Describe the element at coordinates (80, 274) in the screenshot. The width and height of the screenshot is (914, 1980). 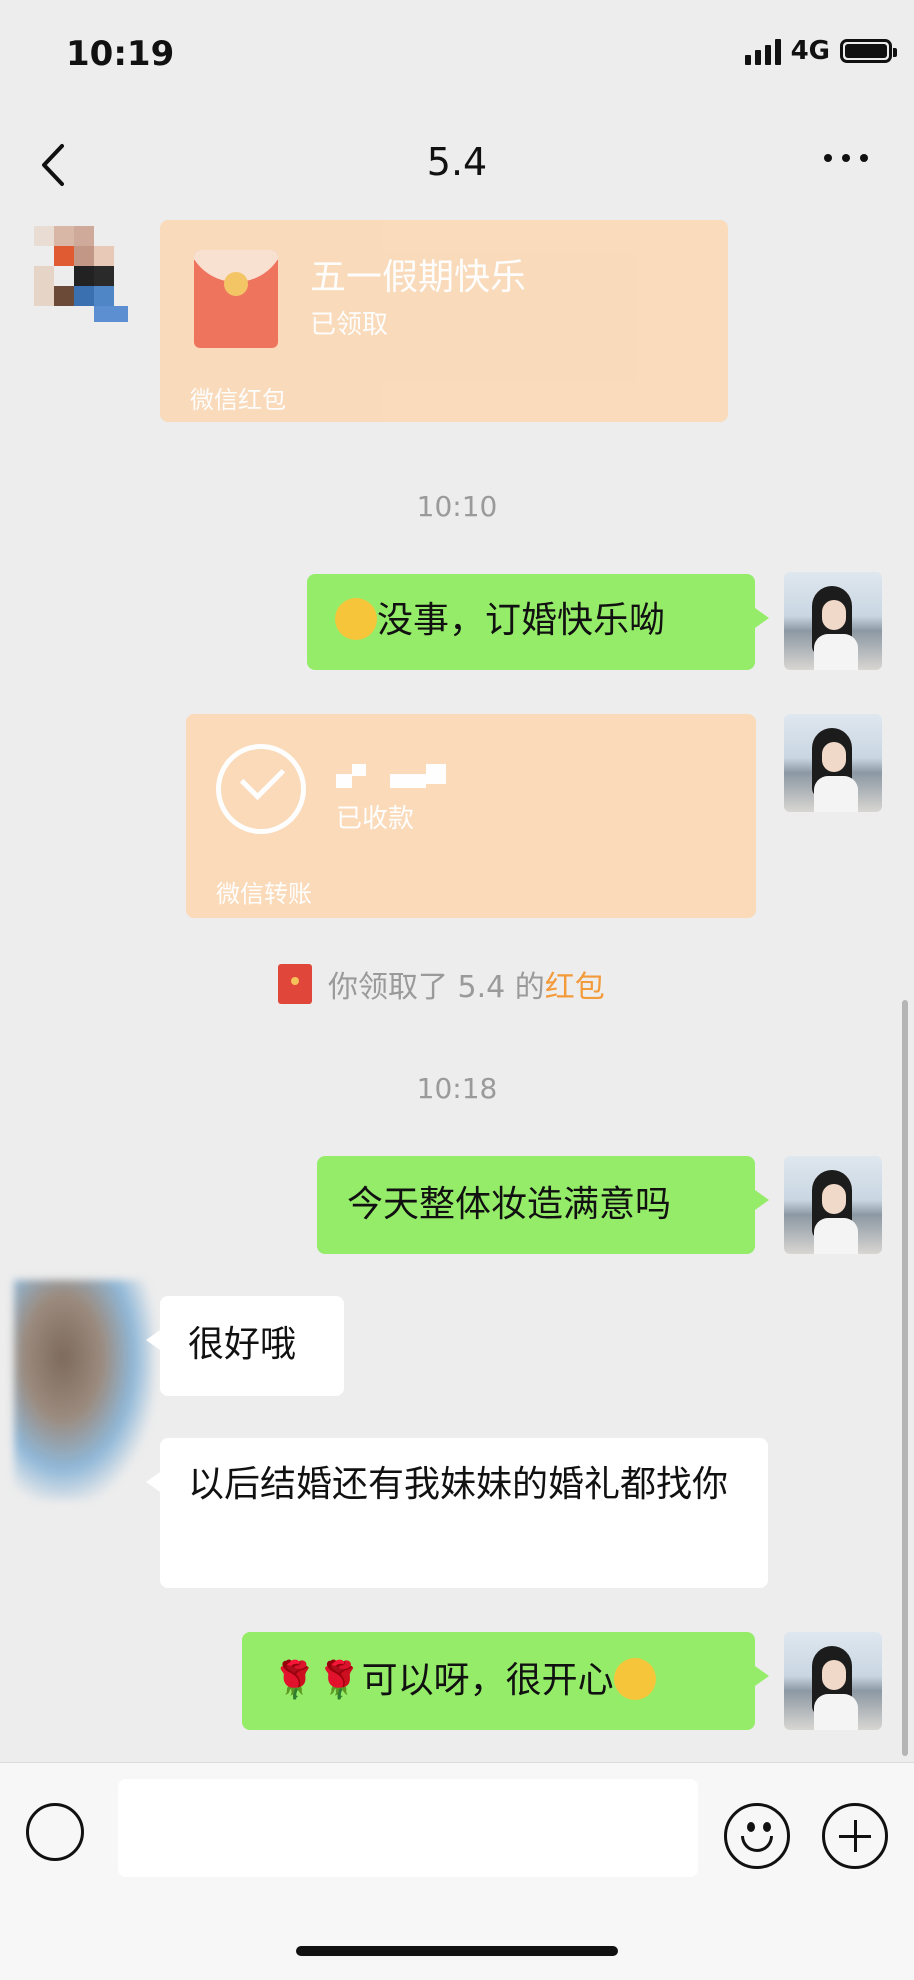
I see `contact-avatar` at that location.